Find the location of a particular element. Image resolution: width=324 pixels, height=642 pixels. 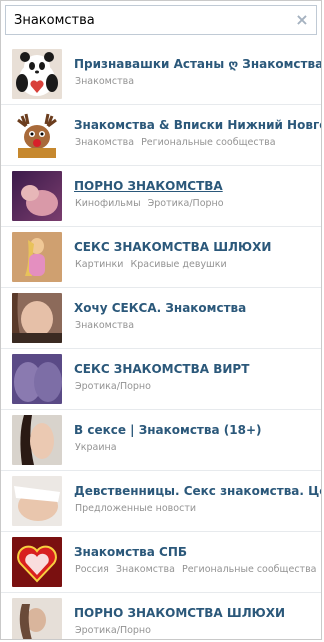

search-input is located at coordinates (161, 20).